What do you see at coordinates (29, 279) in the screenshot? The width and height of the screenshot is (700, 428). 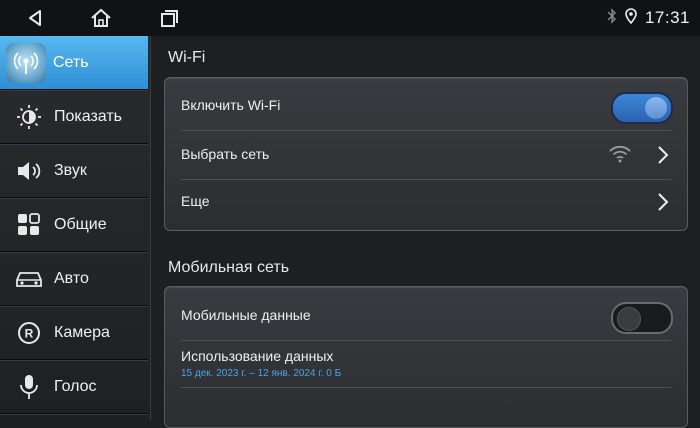 I see `car-icon` at bounding box center [29, 279].